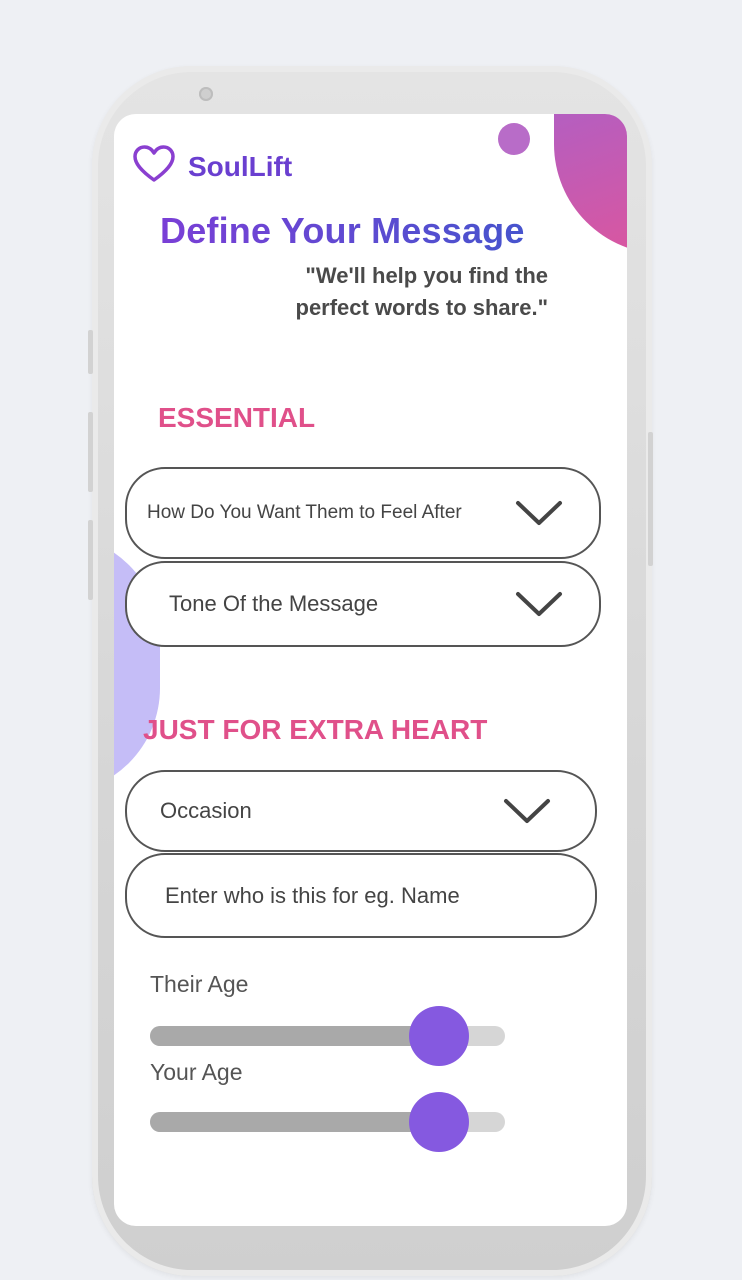 The width and height of the screenshot is (742, 1280). Describe the element at coordinates (240, 166) in the screenshot. I see `app-name: SoulLift` at that location.